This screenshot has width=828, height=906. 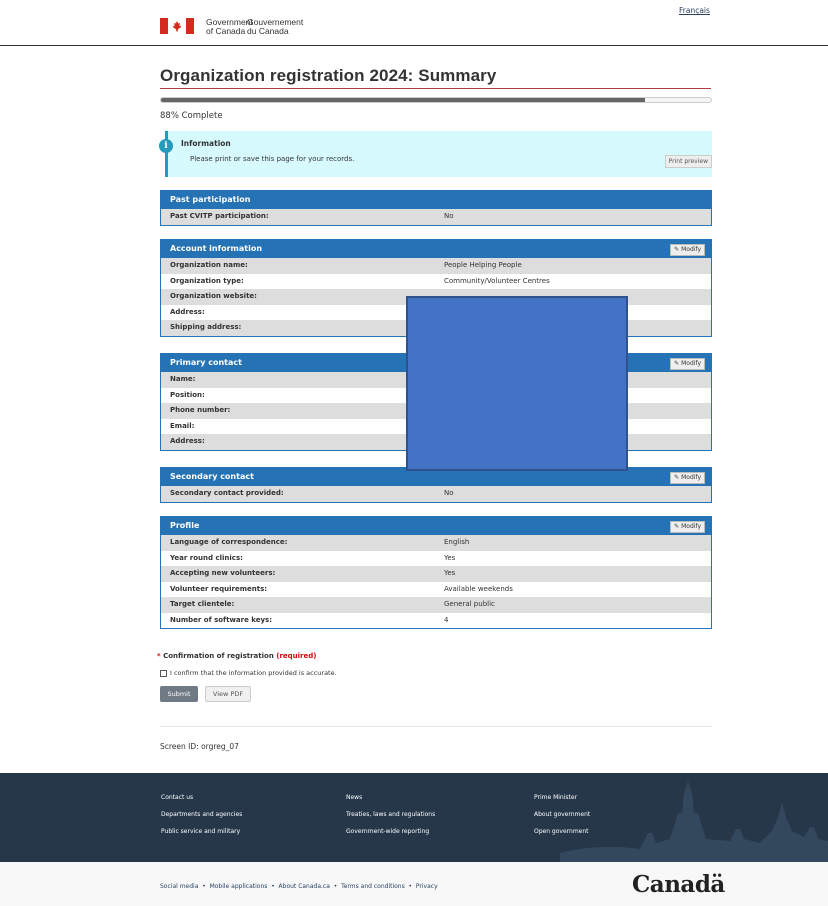 What do you see at coordinates (436, 605) in the screenshot?
I see `table-row: Target clientele: General public` at bounding box center [436, 605].